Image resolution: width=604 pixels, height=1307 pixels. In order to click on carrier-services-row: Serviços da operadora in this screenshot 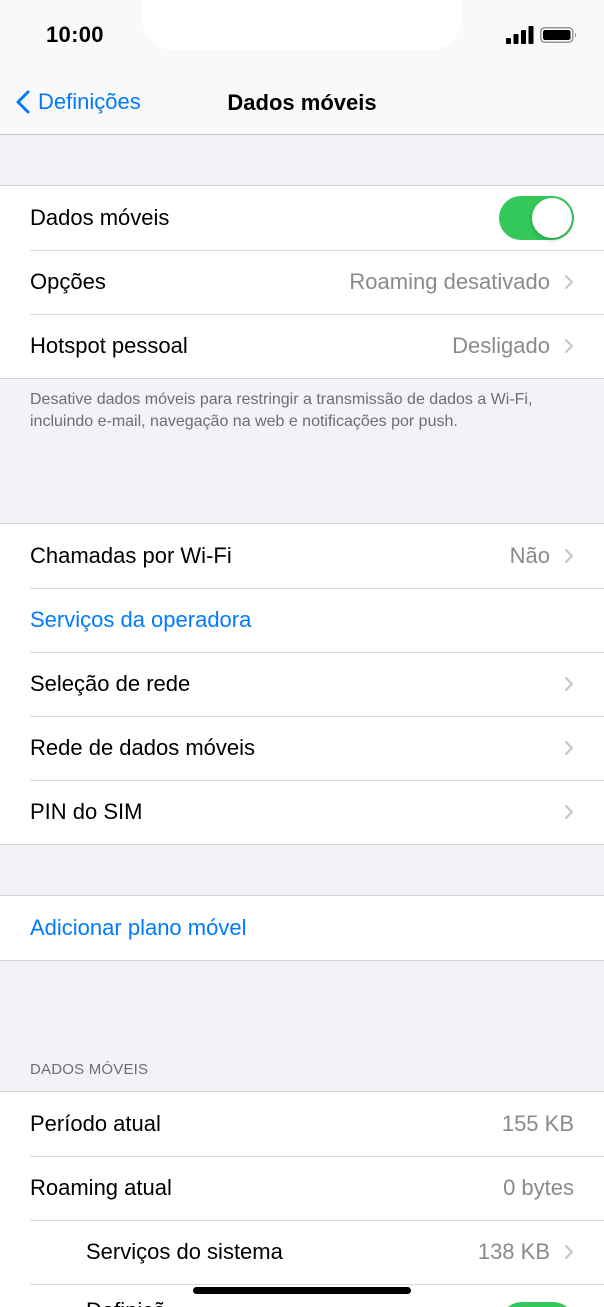, I will do `click(302, 620)`.